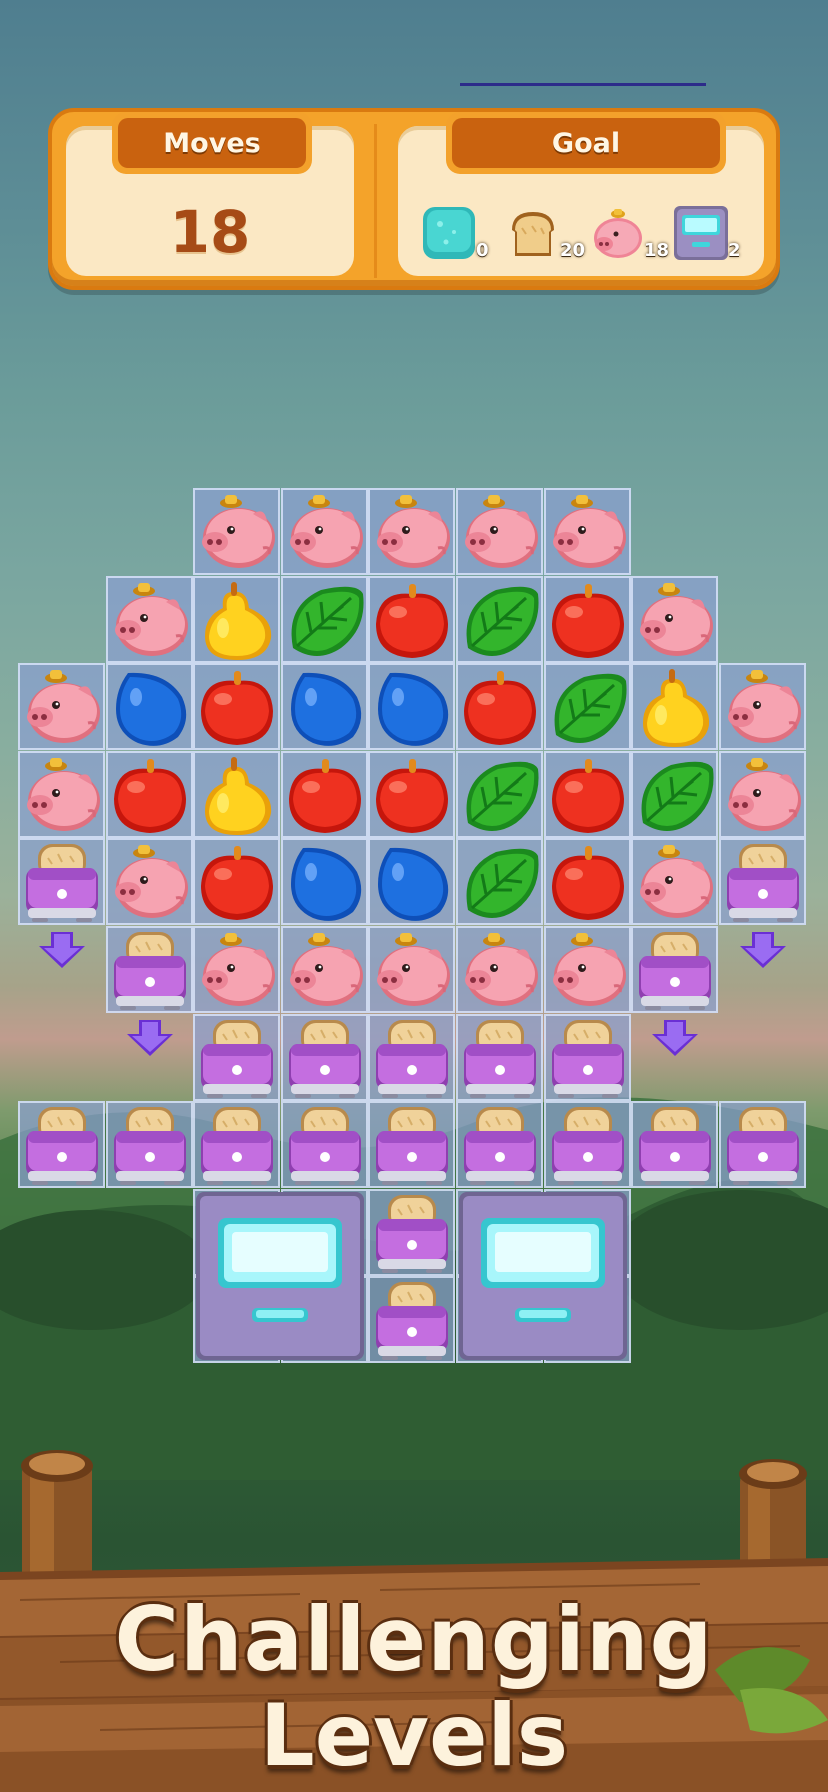 This screenshot has height=1792, width=828. What do you see at coordinates (414, 1639) in the screenshot?
I see `banner-title-line1: Challenging` at bounding box center [414, 1639].